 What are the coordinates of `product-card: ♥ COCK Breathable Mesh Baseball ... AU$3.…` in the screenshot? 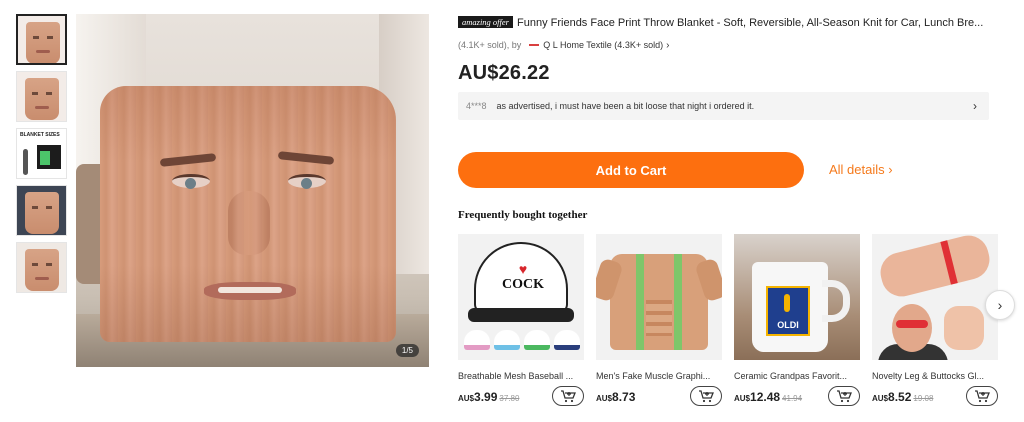 It's located at (521, 321).